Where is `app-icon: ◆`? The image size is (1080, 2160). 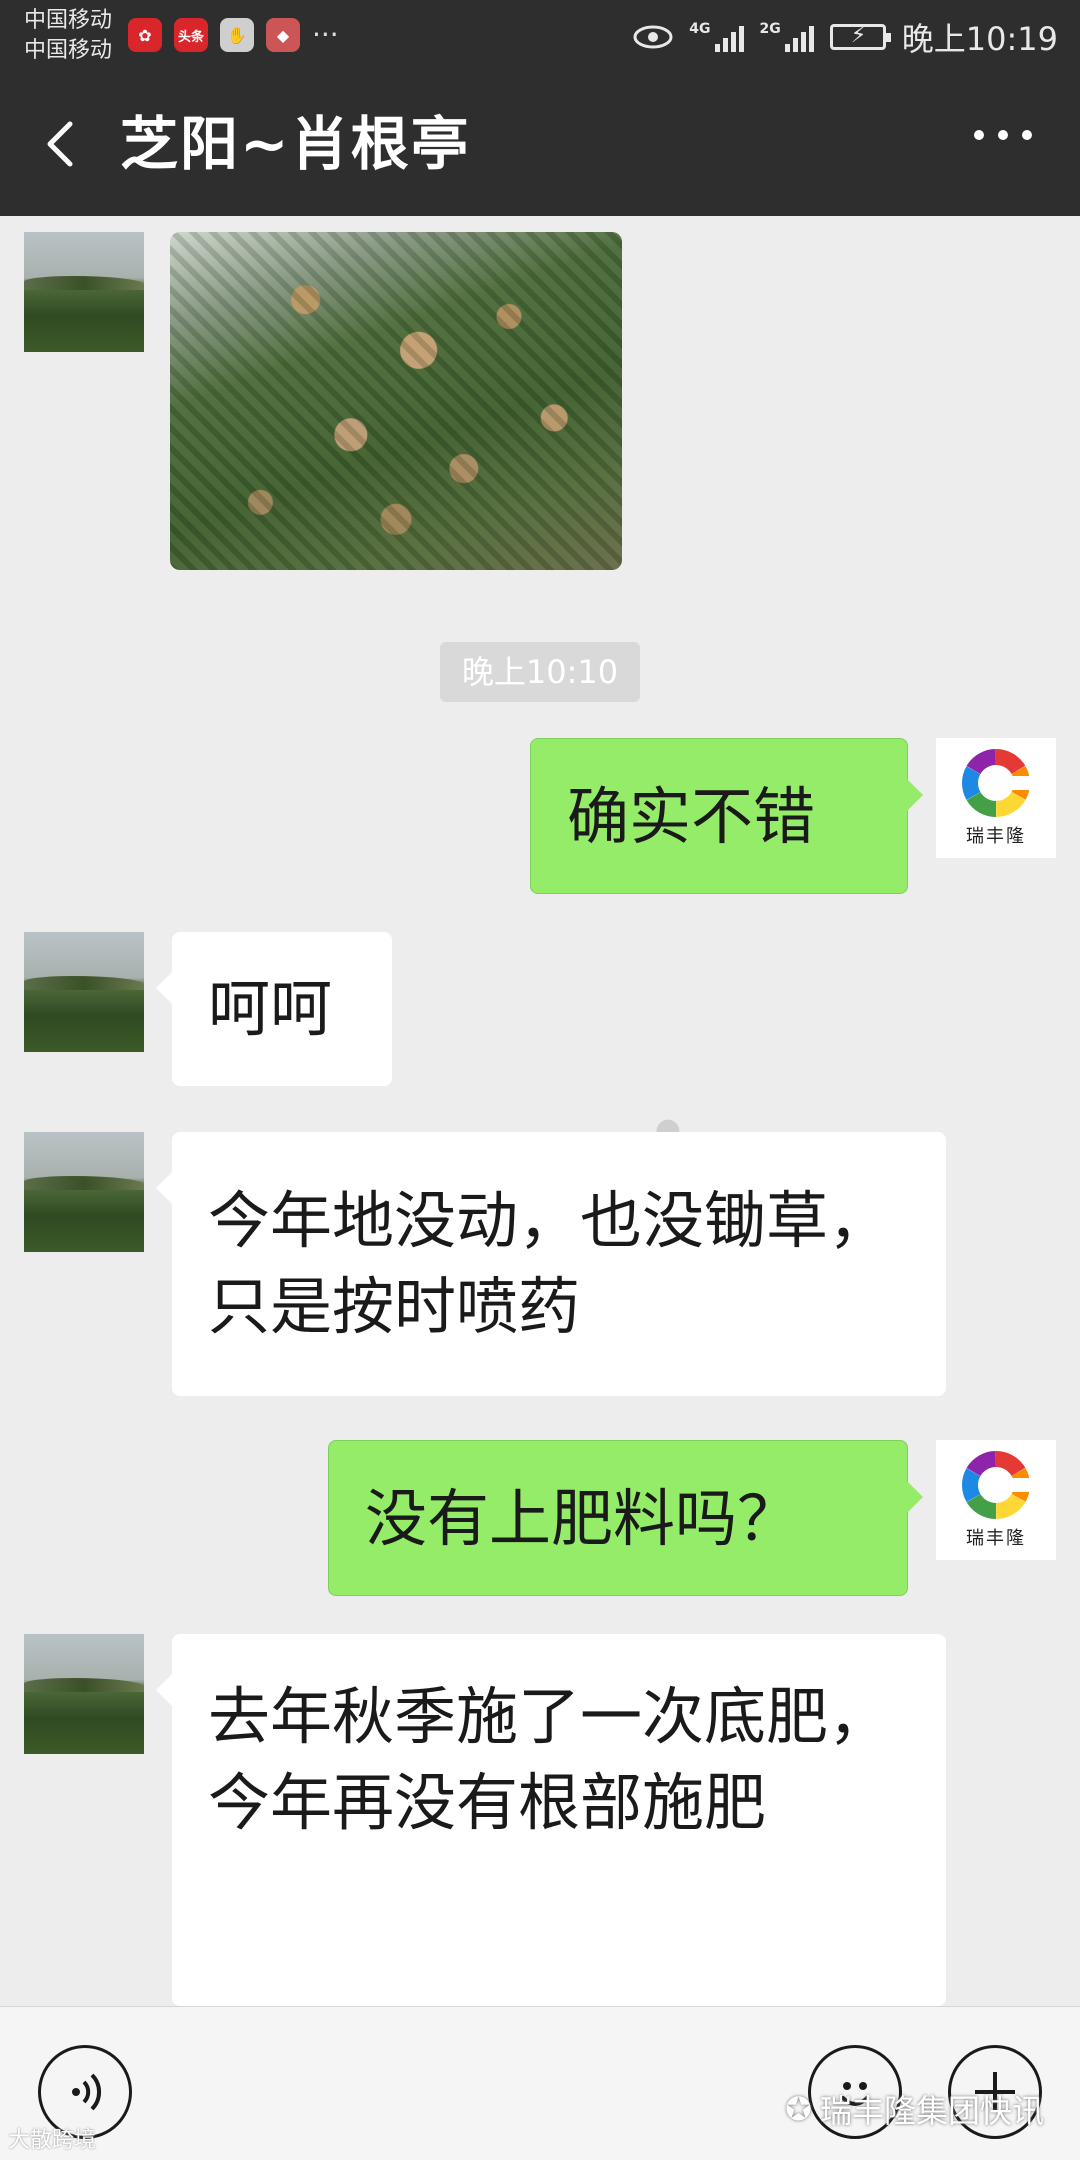 app-icon: ◆ is located at coordinates (283, 35).